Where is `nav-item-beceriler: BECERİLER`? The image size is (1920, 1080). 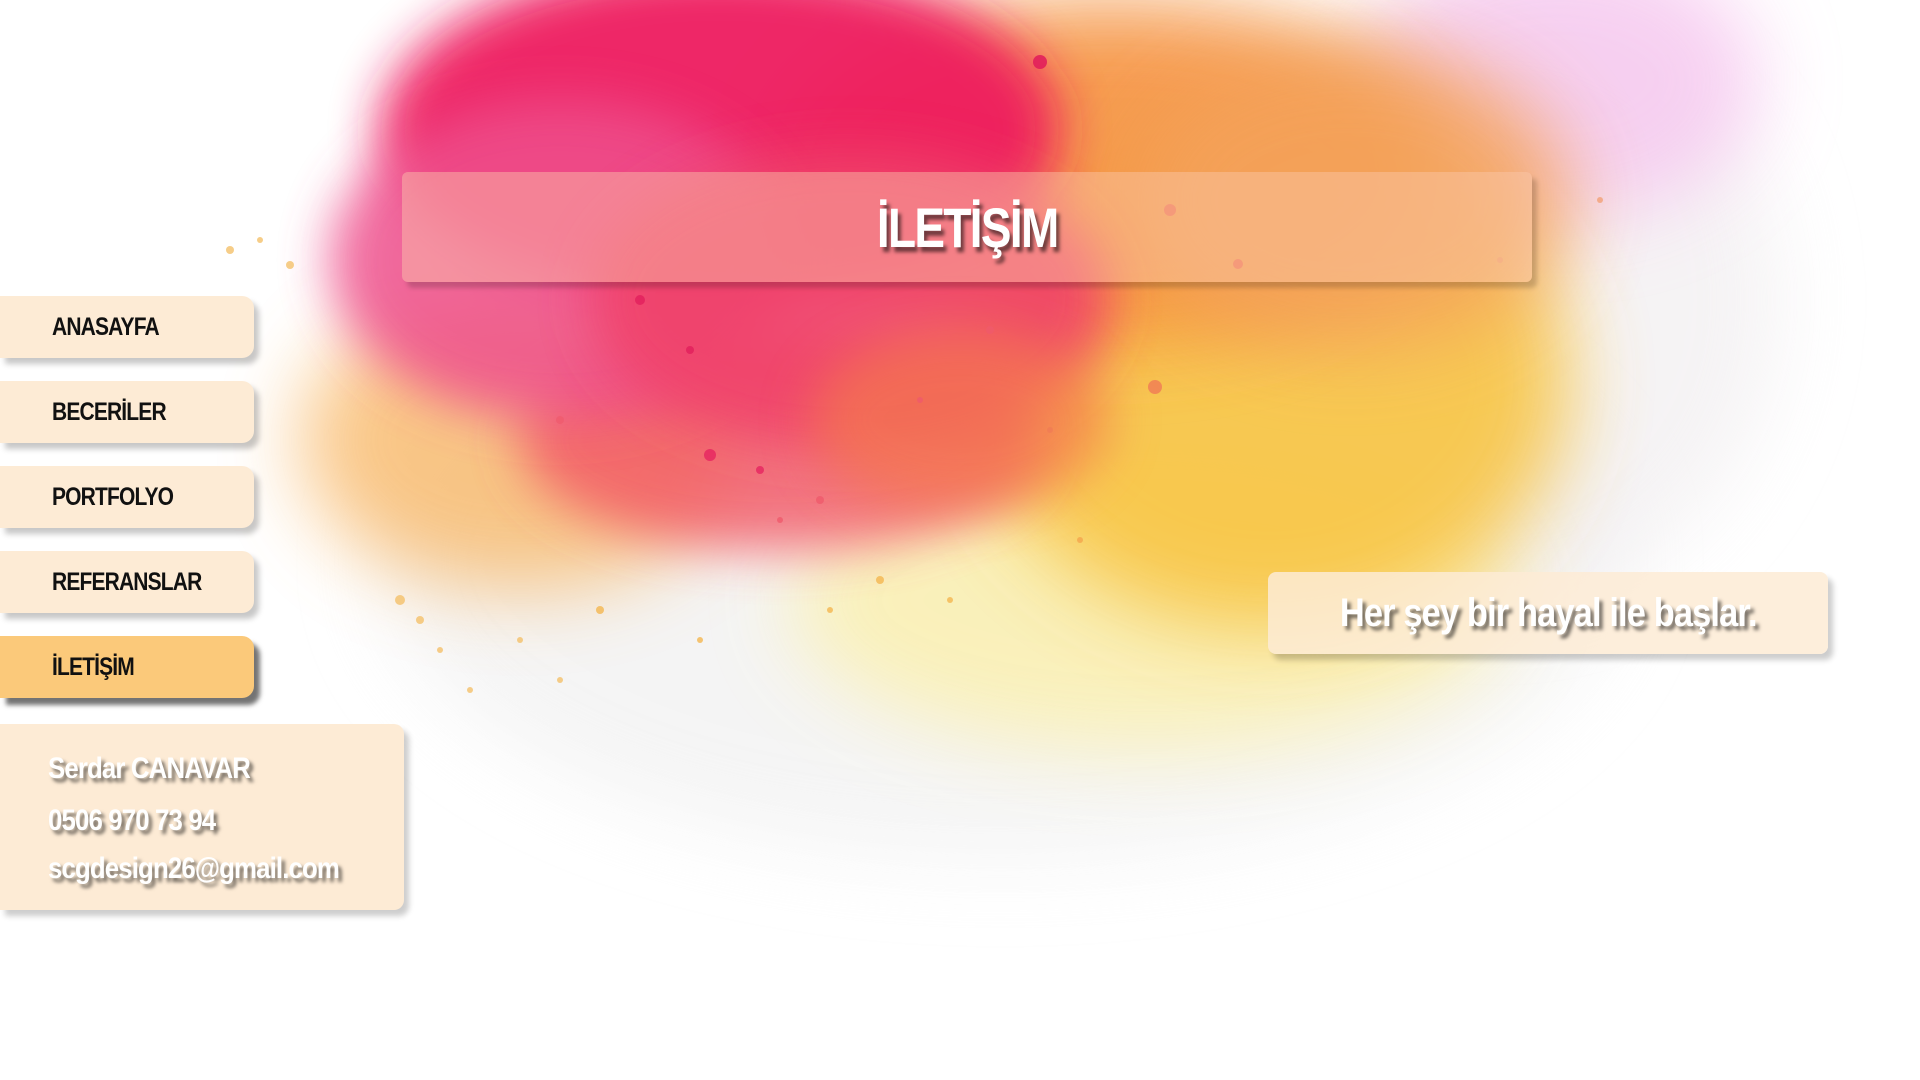 nav-item-beceriler: BECERİLER is located at coordinates (127, 412).